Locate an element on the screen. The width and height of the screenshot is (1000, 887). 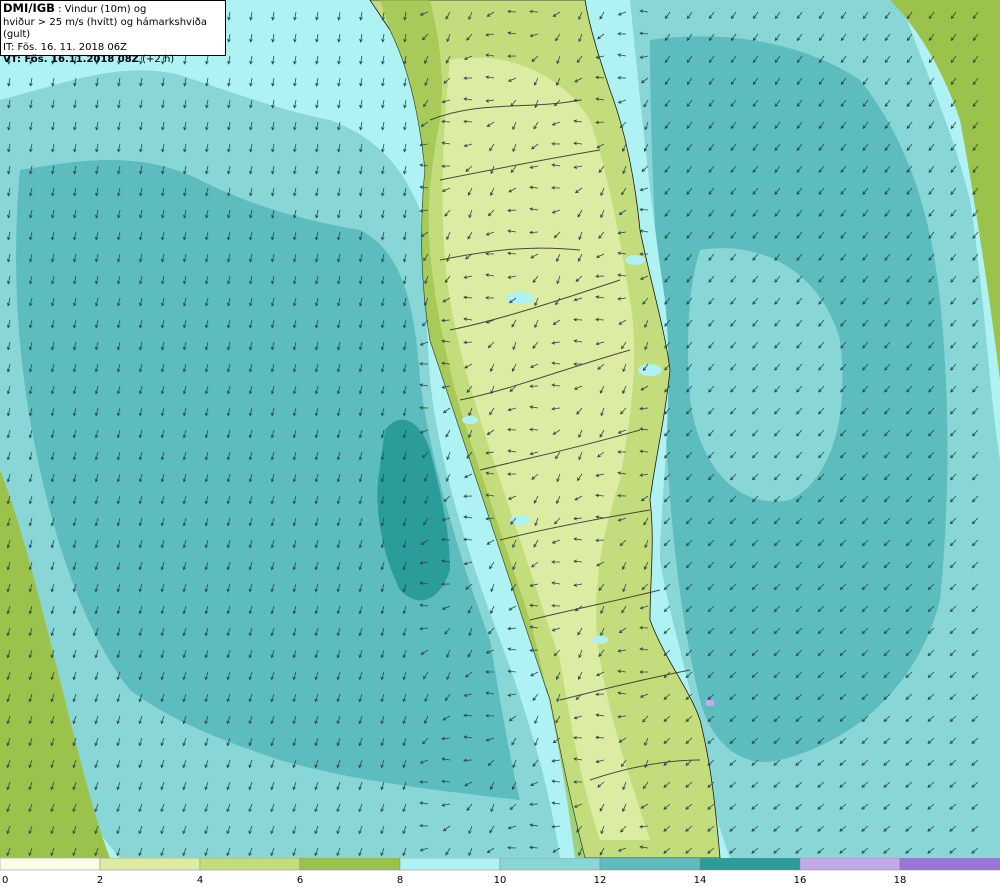
legend-label: 0 is located at coordinates (5, 880).